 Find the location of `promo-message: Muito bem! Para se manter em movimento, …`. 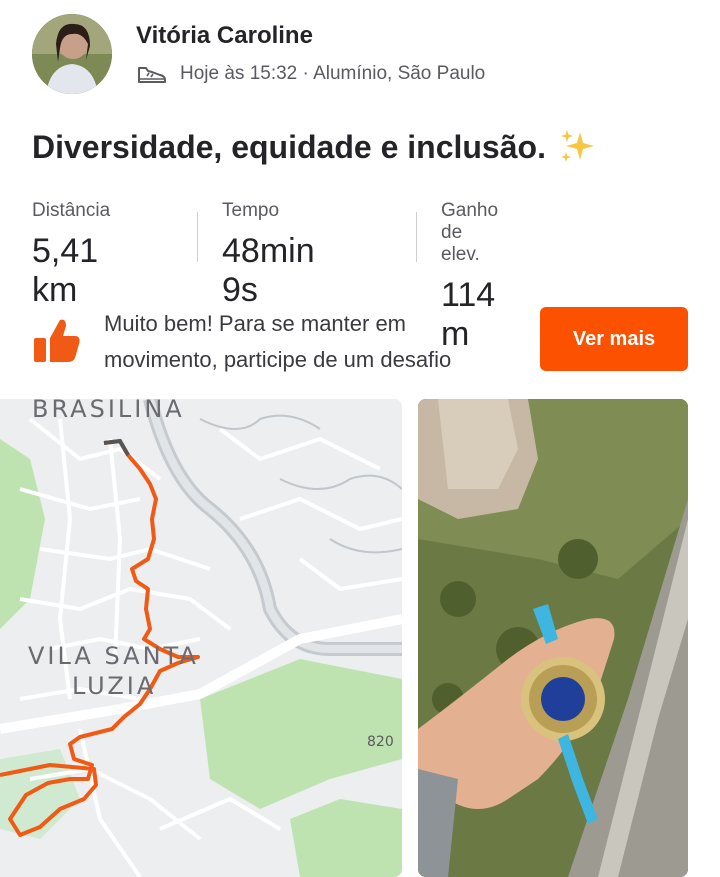

promo-message: Muito bem! Para se manter em movimento, … is located at coordinates (319, 342).